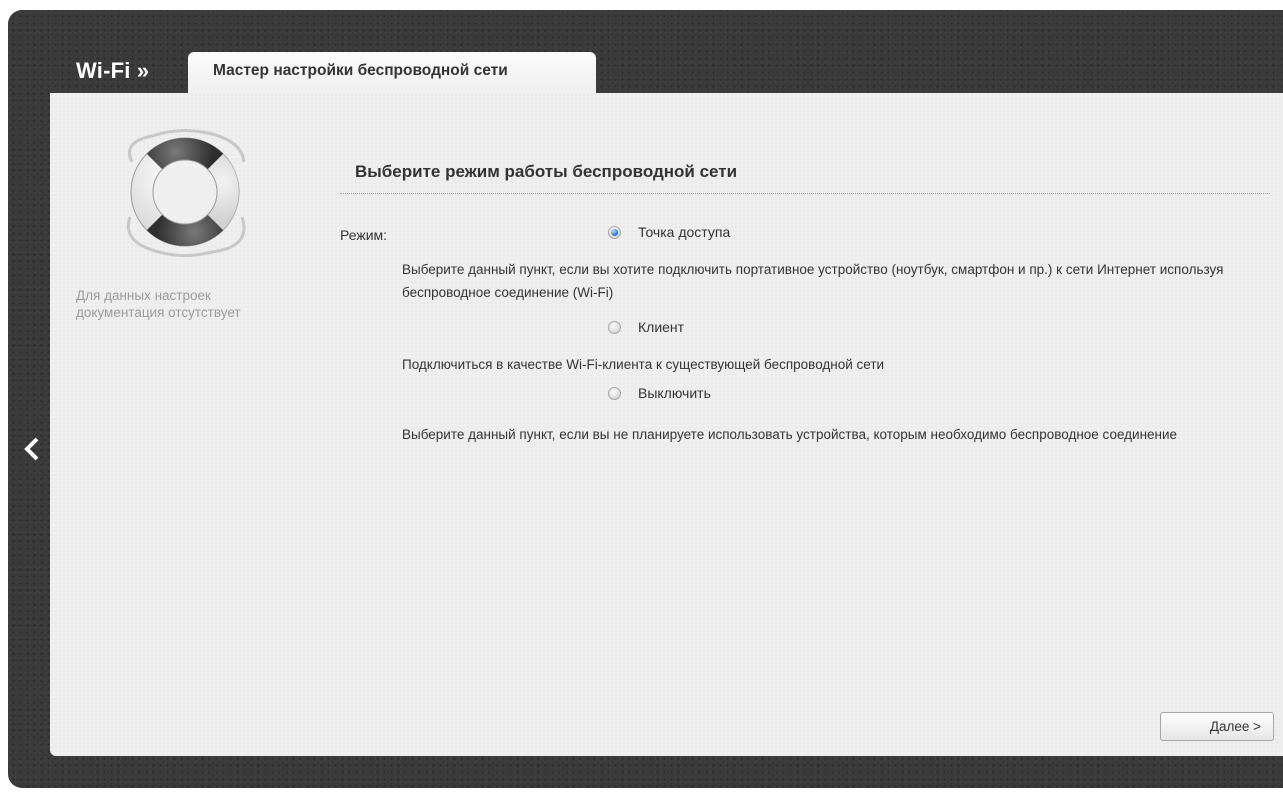 This screenshot has width=1283, height=796. What do you see at coordinates (546, 171) in the screenshot?
I see `section-title: Выберите режим работы беспроводной сети` at bounding box center [546, 171].